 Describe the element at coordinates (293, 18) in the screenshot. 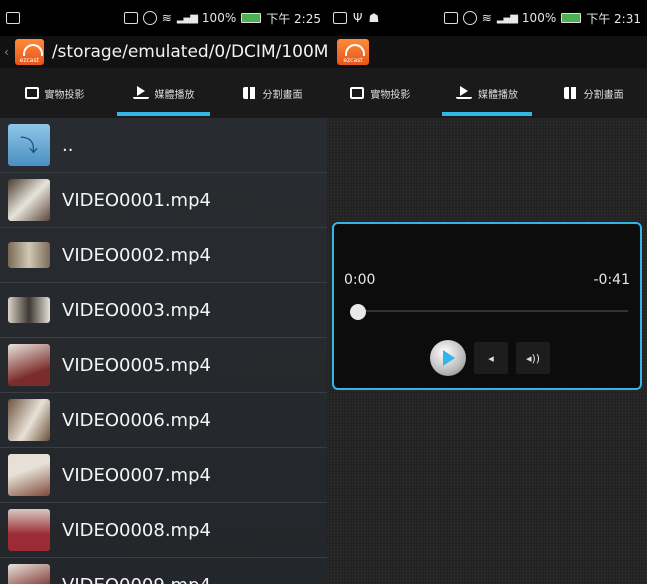

I see `clock: 下午 2:25` at that location.